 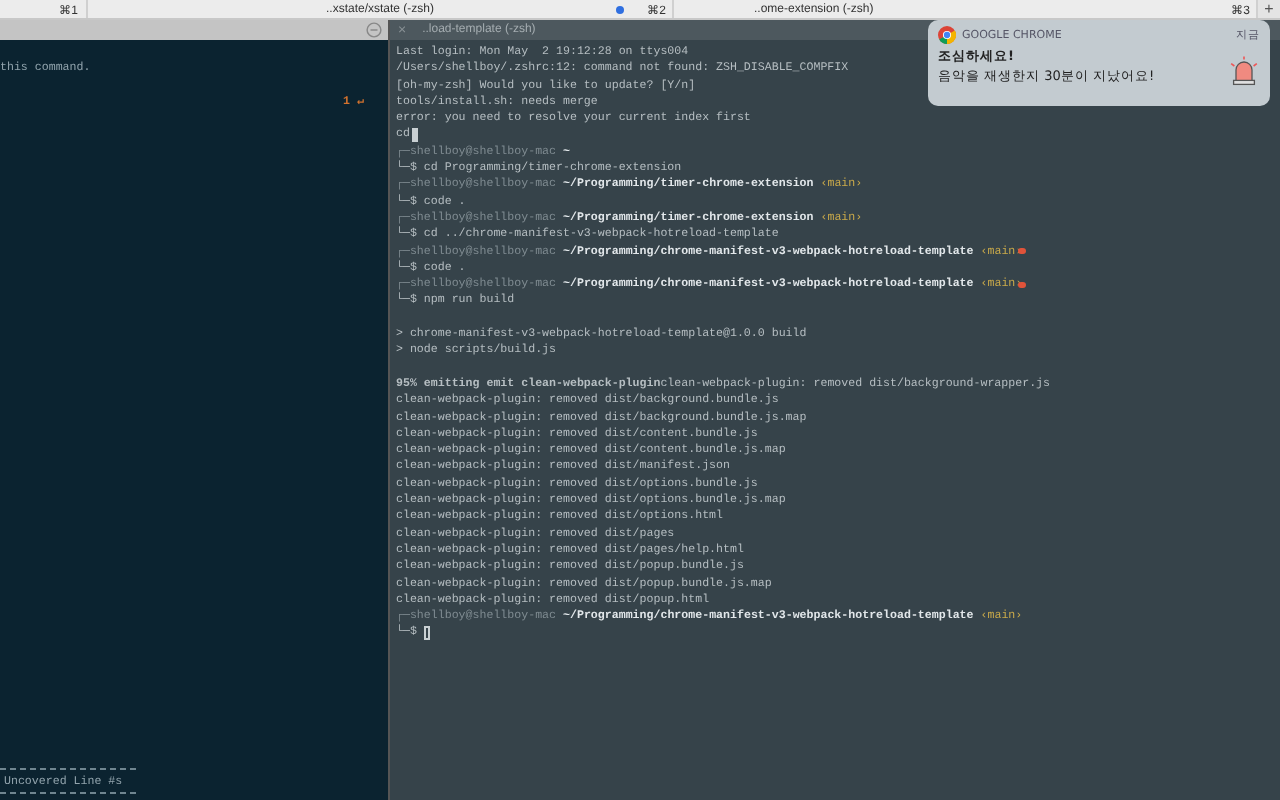 What do you see at coordinates (374, 30) in the screenshot?
I see `minimize-icon` at bounding box center [374, 30].